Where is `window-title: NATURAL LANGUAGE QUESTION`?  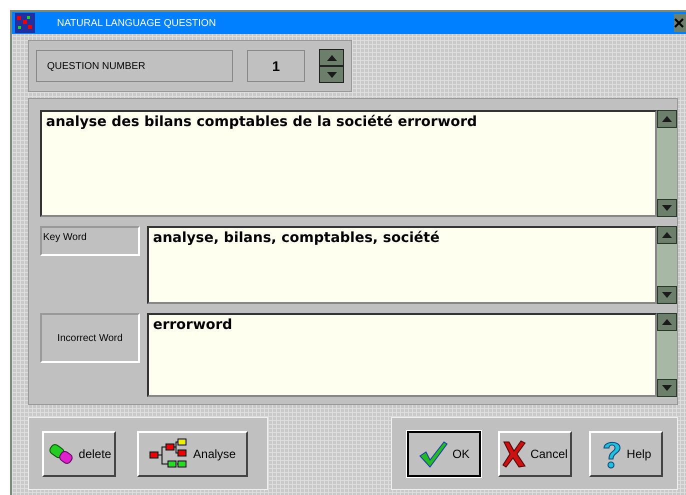
window-title: NATURAL LANGUAGE QUESTION is located at coordinates (136, 23).